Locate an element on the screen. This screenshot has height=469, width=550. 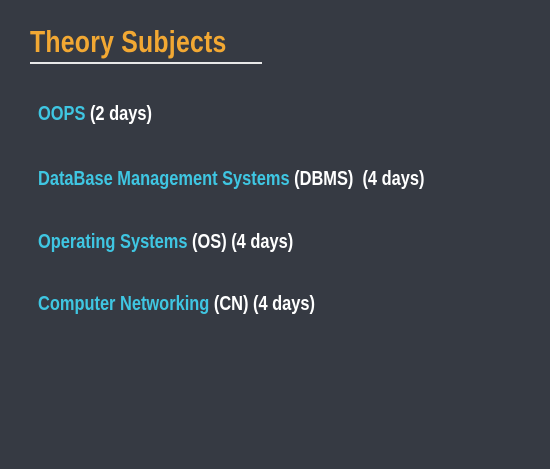
subject-item: OOPS (2 days) is located at coordinates (95, 114).